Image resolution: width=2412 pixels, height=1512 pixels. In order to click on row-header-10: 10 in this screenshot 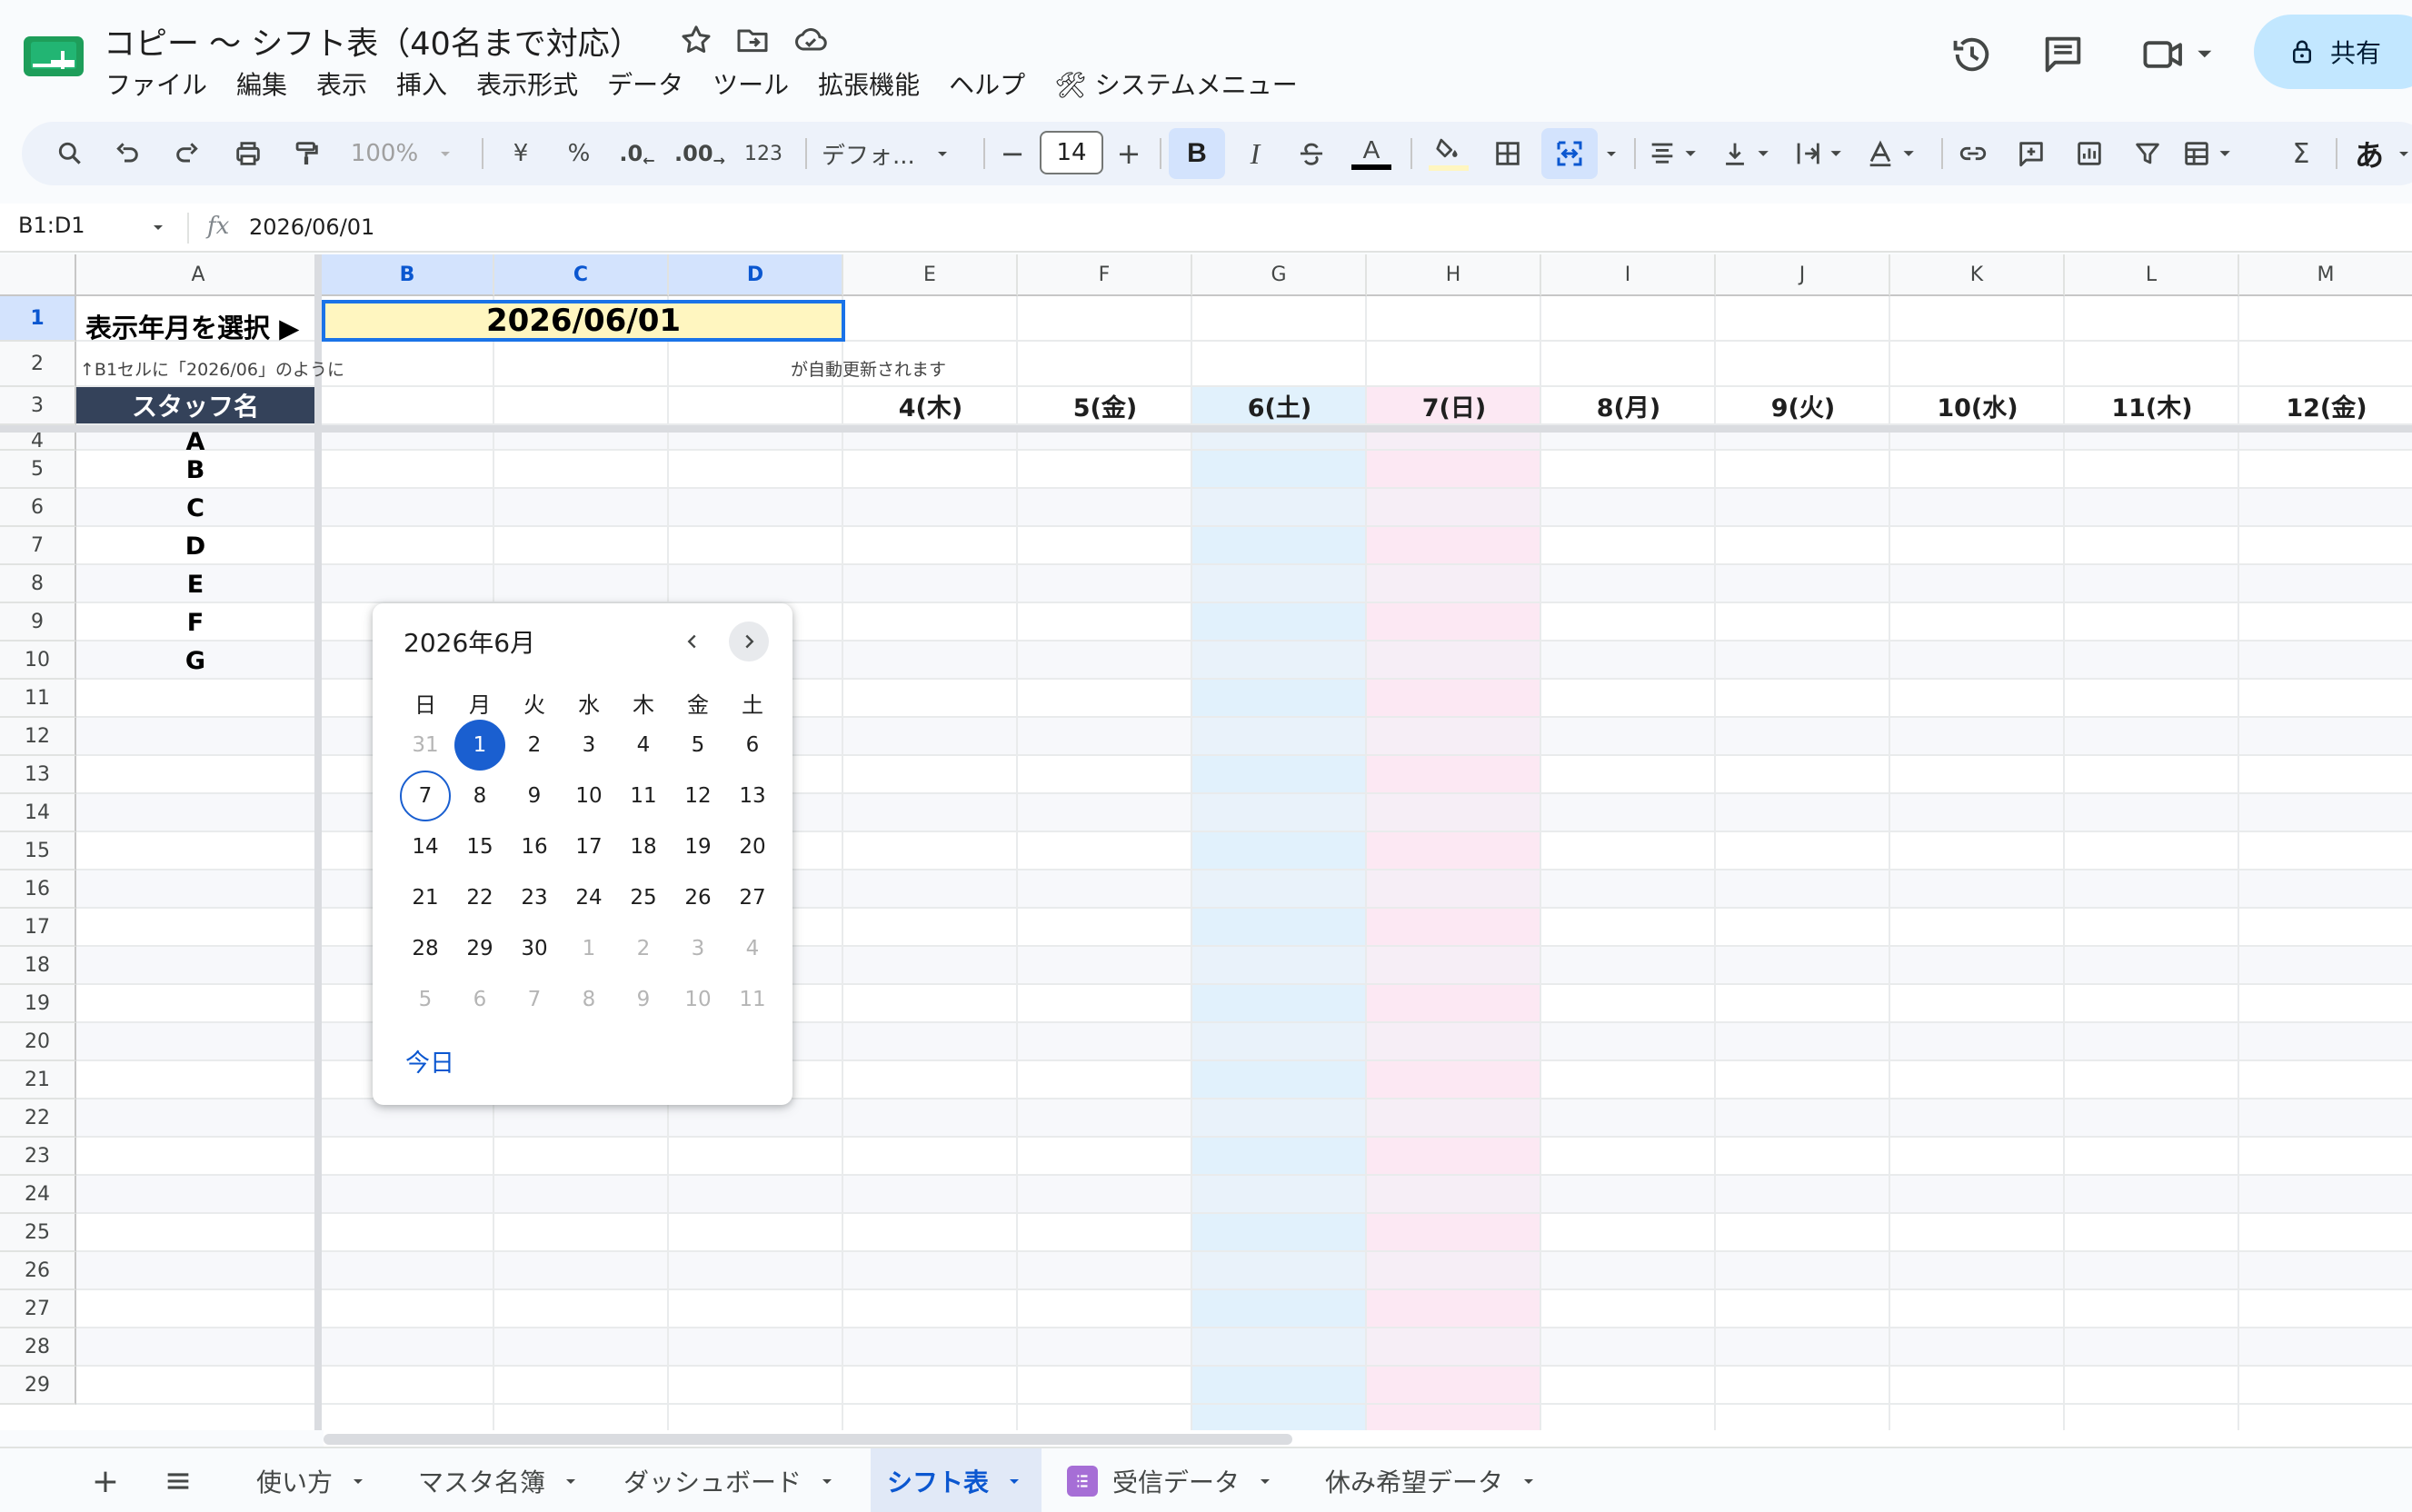, I will do `click(38, 661)`.